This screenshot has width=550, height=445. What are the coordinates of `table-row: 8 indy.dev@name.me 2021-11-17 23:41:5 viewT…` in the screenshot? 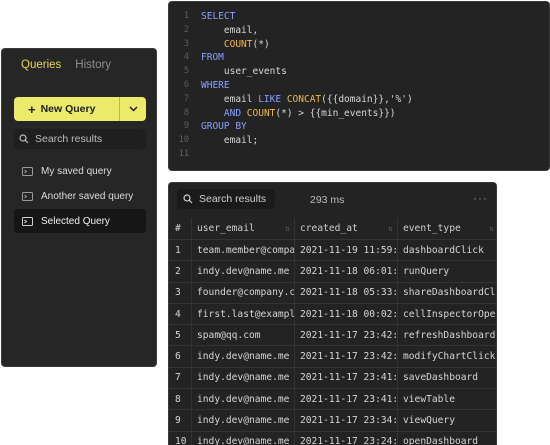 It's located at (332, 400).